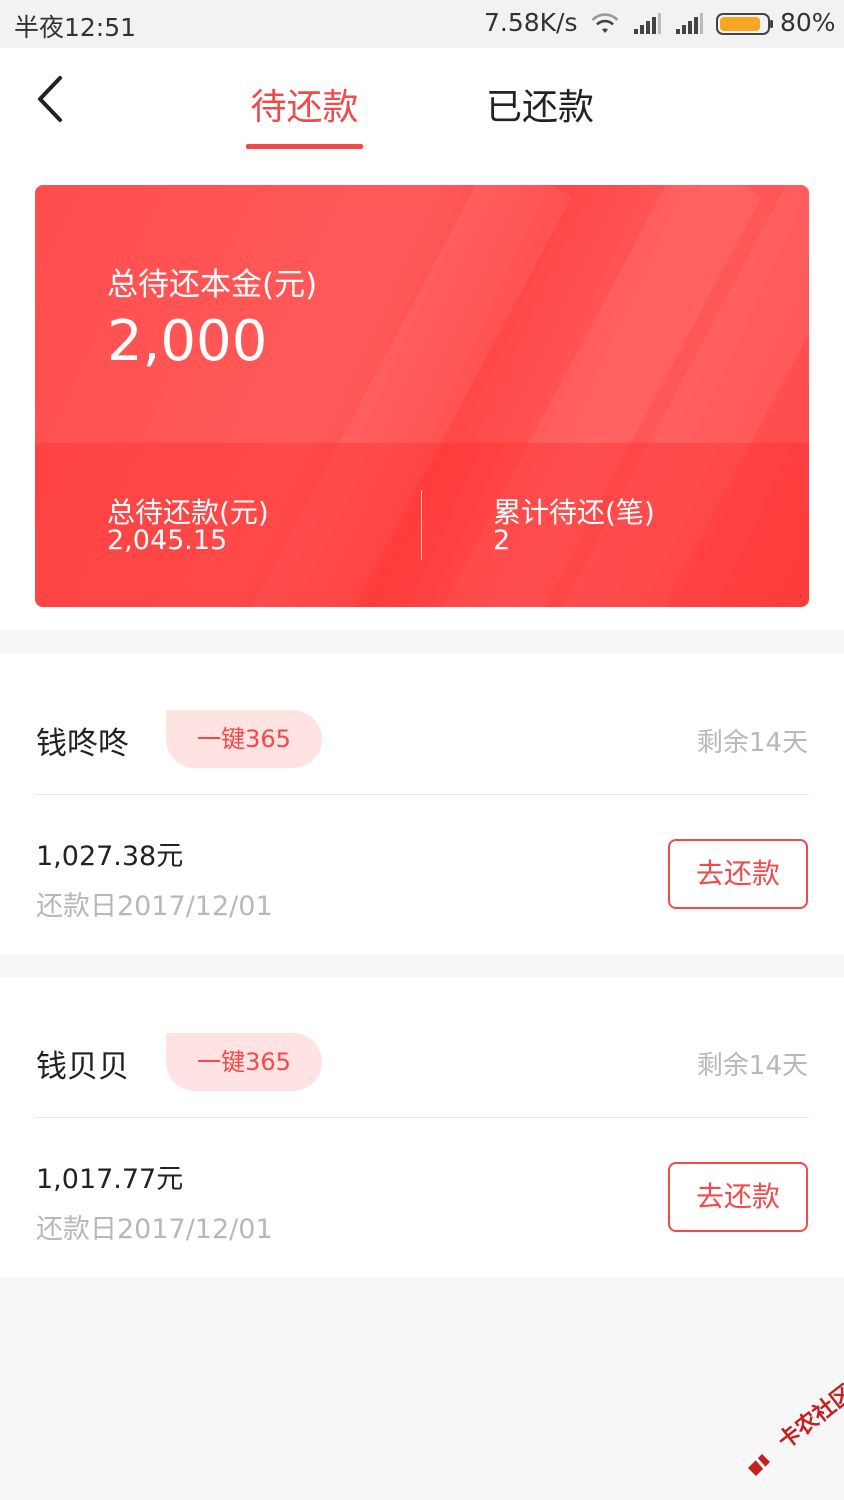 This screenshot has width=844, height=1500. What do you see at coordinates (422, 24) in the screenshot?
I see `status-bar: 半夜12:51 7.58K/s 80%` at bounding box center [422, 24].